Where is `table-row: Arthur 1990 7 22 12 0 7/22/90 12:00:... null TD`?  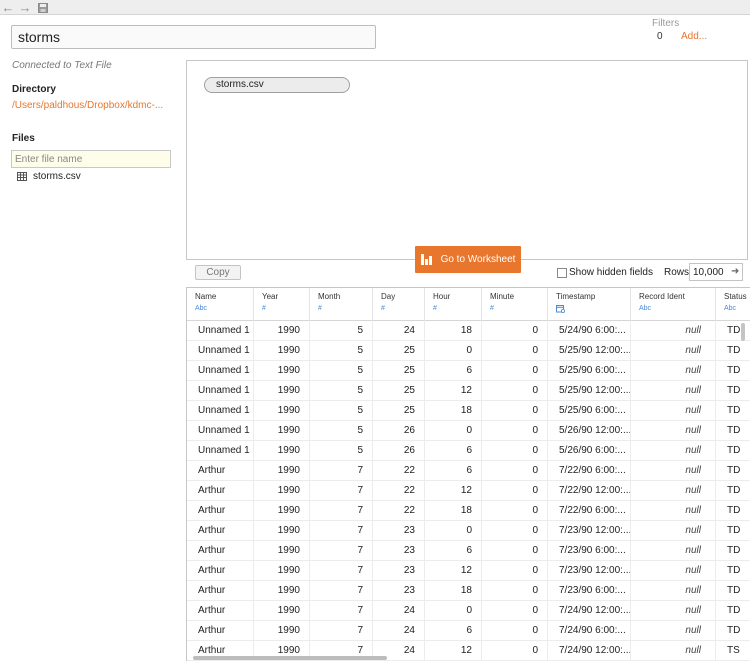
table-row: Arthur 1990 7 22 12 0 7/22/90 12:00:... null TD is located at coordinates (468, 491).